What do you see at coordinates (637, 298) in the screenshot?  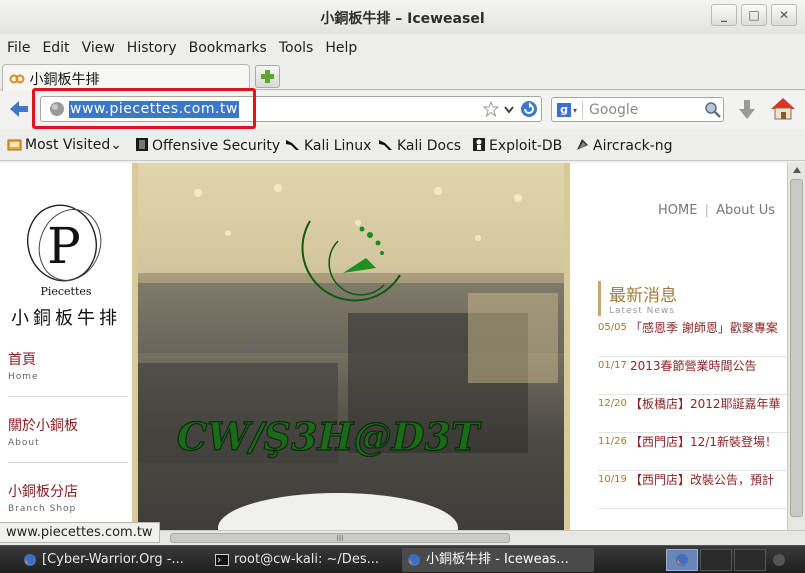 I see `news-heading: 最新消息 Latest News` at bounding box center [637, 298].